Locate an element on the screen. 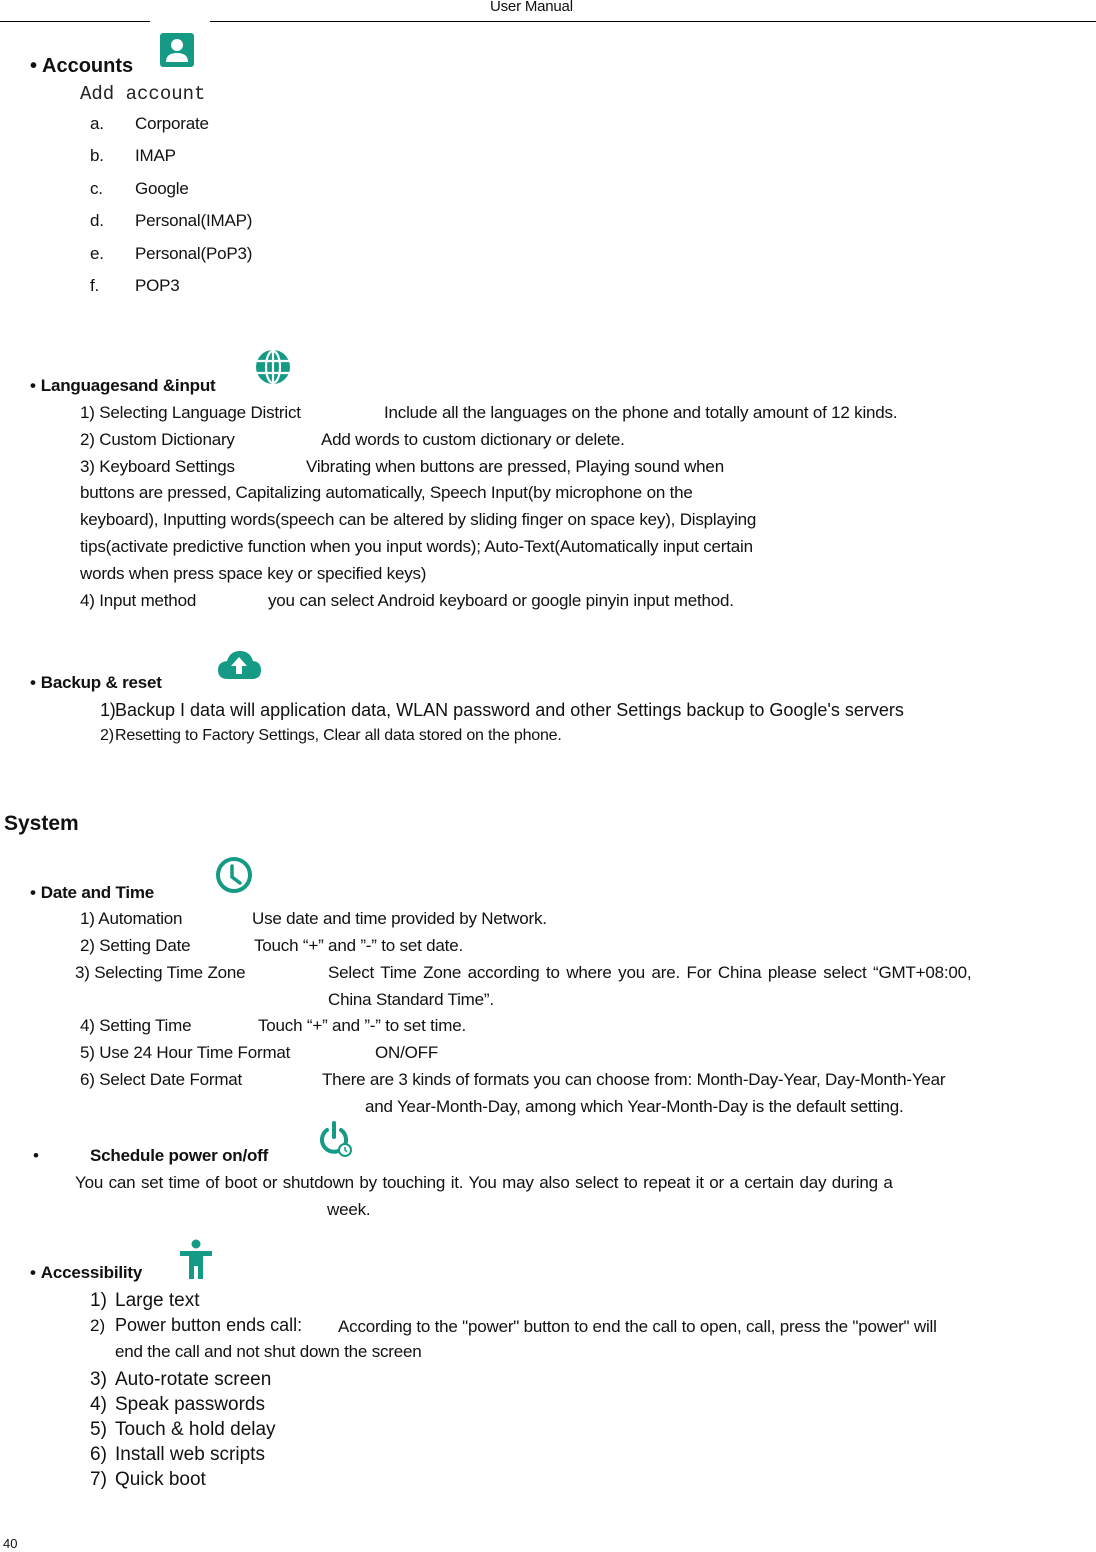 Image resolution: width=1096 pixels, height=1552 pixels. backup-item-2-marker: 2) is located at coordinates (107, 735).